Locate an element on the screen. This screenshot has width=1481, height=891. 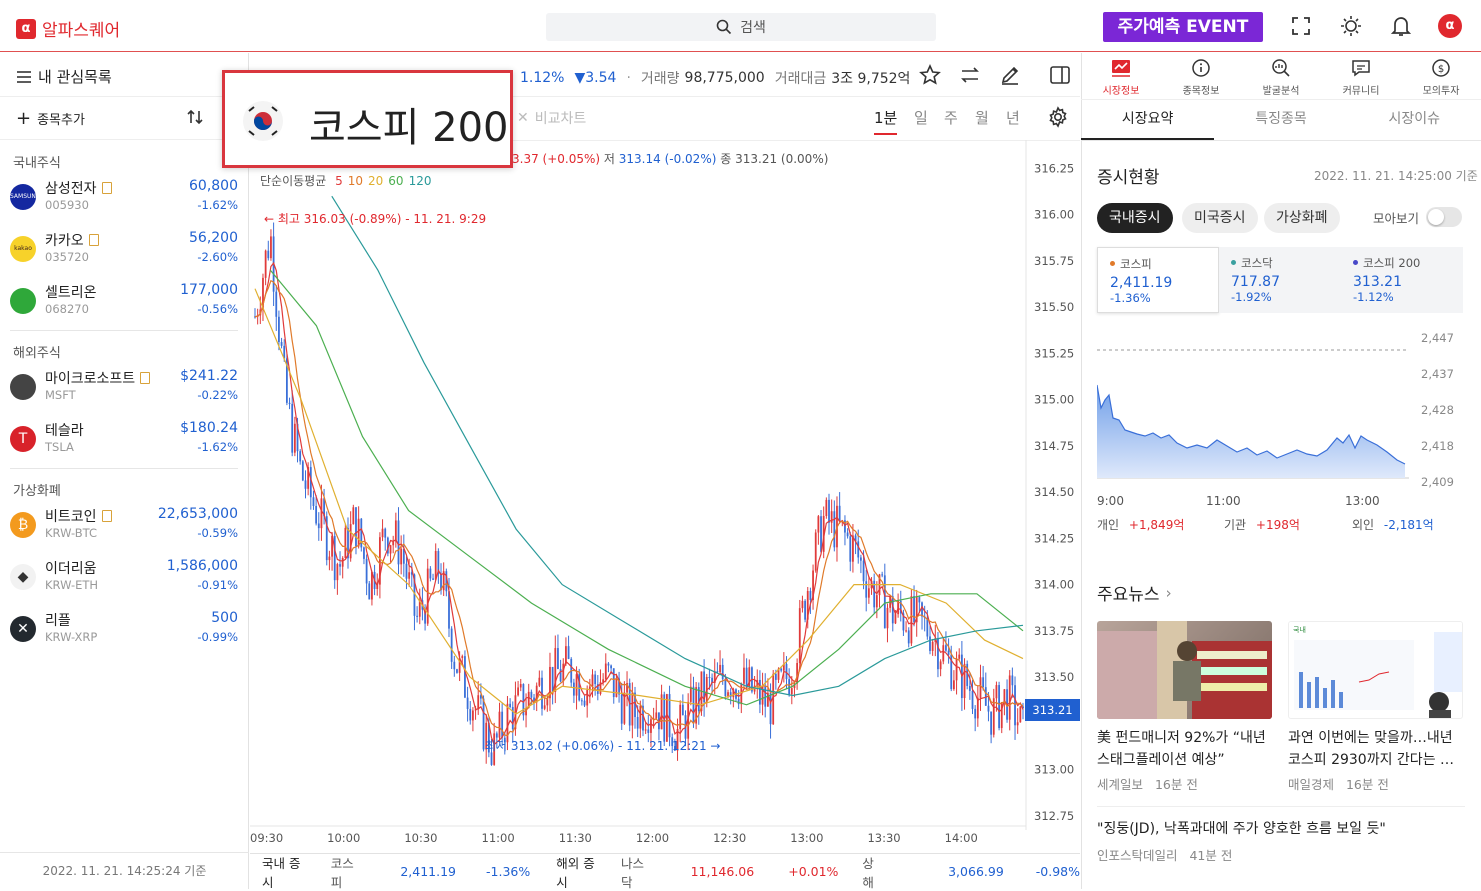
subtab-market-summary: 시장요약 is located at coordinates (1148, 120).